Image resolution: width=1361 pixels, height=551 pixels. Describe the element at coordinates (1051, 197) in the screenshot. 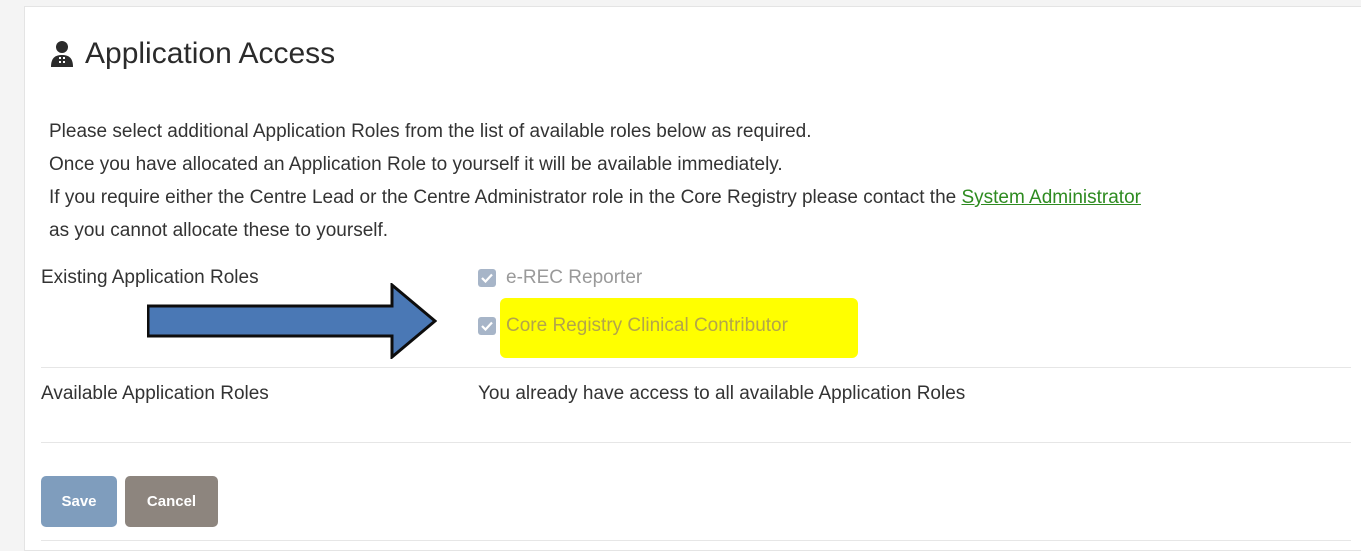

I see `system-administrator-link: System Administrator` at that location.